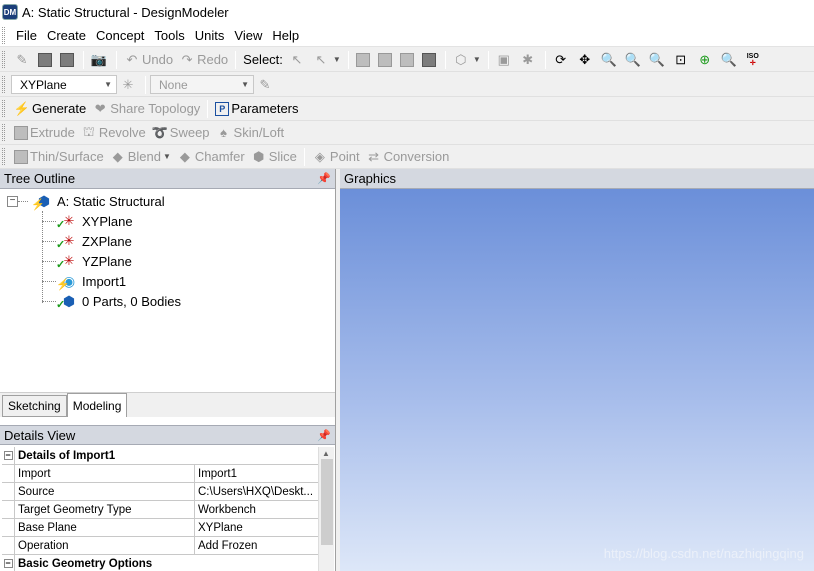 The height and width of the screenshot is (571, 814). Describe the element at coordinates (327, 502) in the screenshot. I see `scrollbar-thumb` at that location.